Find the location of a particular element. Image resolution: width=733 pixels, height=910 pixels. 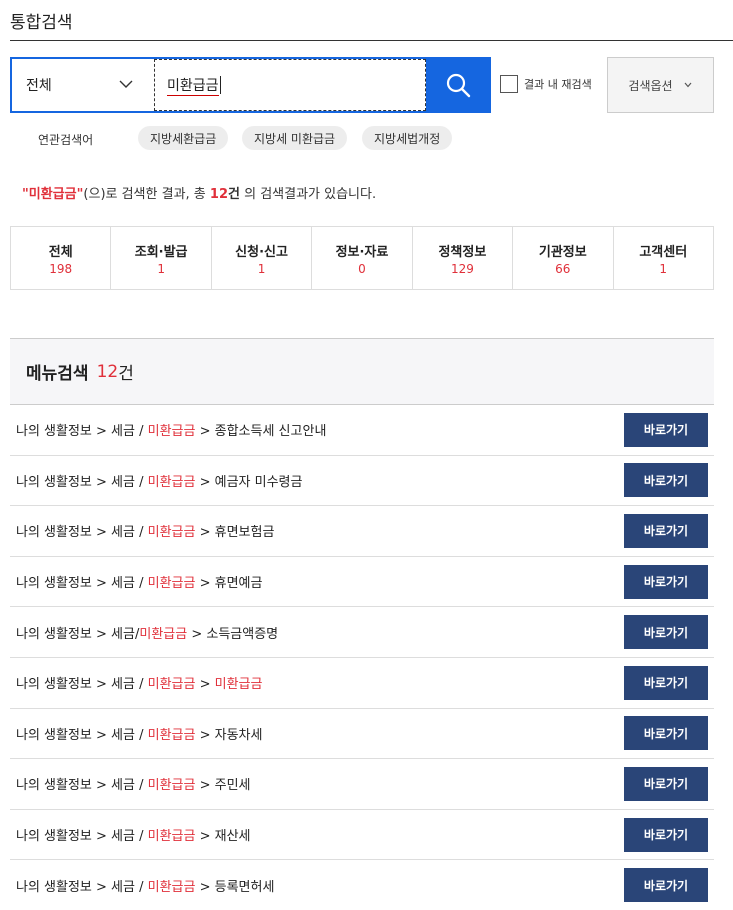

search-summary: "미환급금"(으)로 검색한 결과, 총 12건 의 검색결과가 있습니다. is located at coordinates (199, 192).